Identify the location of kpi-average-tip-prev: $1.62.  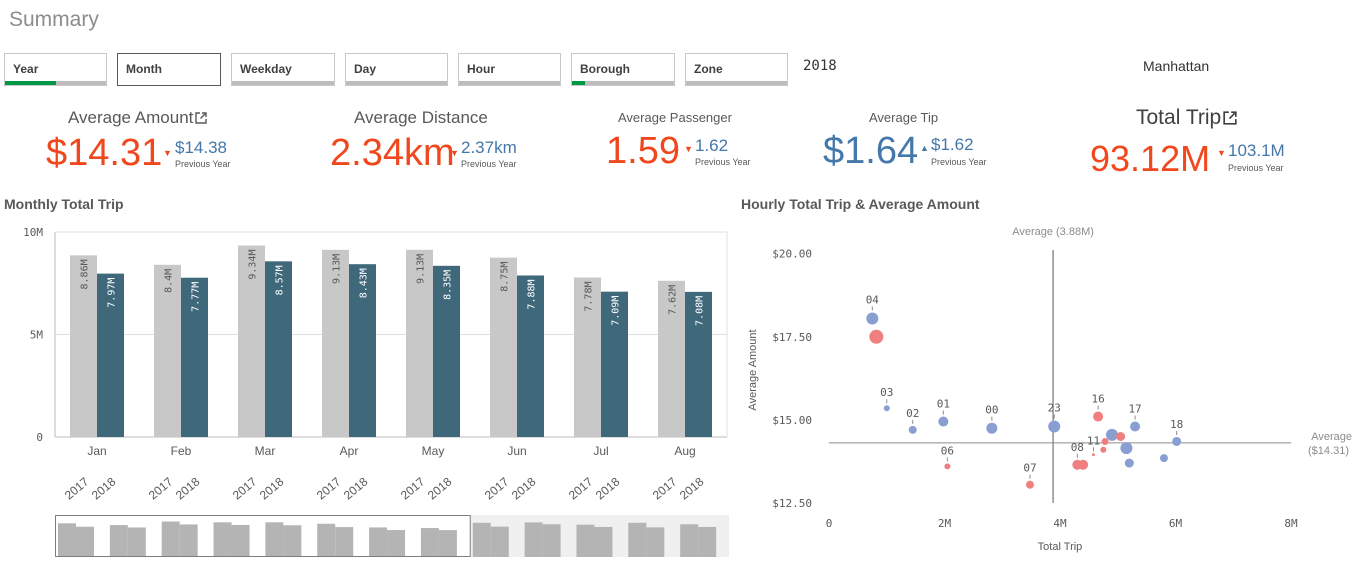
(952, 144).